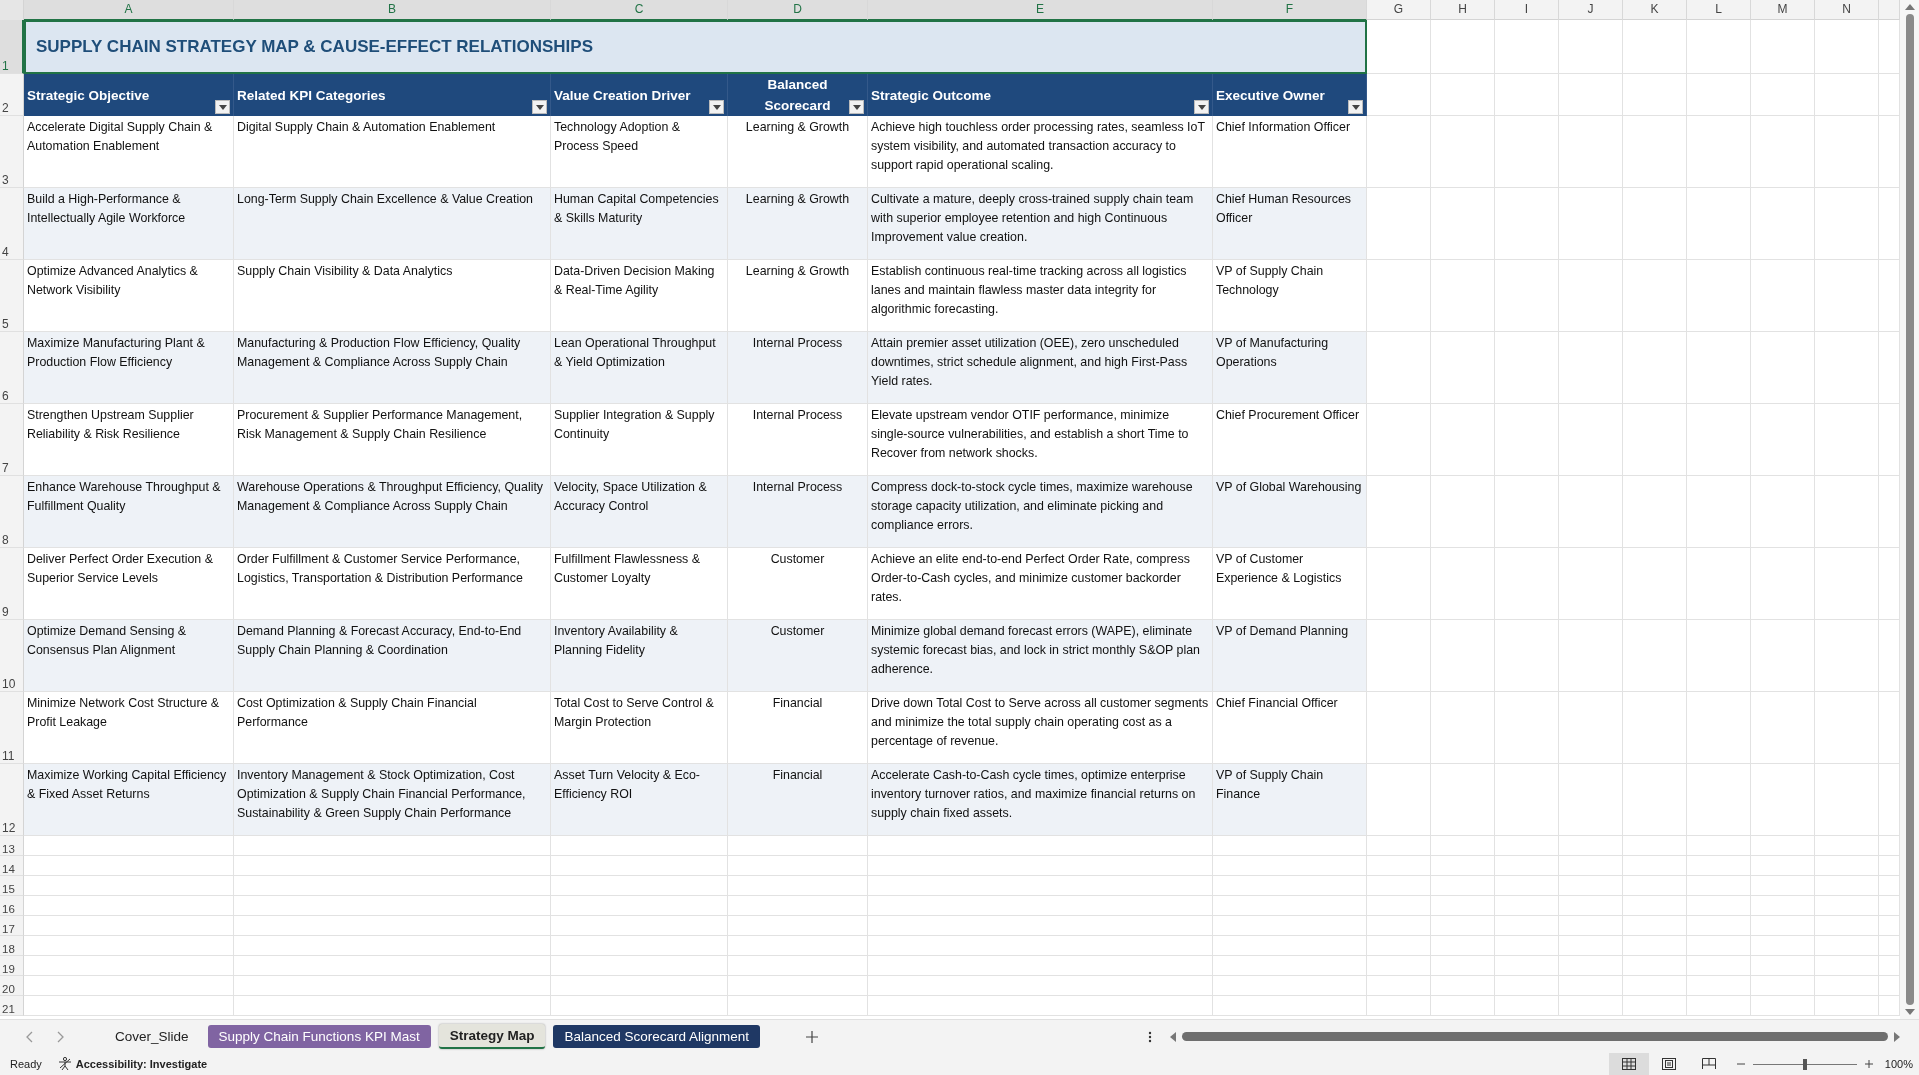  Describe the element at coordinates (1909, 510) in the screenshot. I see `vertical-scrollbar` at that location.